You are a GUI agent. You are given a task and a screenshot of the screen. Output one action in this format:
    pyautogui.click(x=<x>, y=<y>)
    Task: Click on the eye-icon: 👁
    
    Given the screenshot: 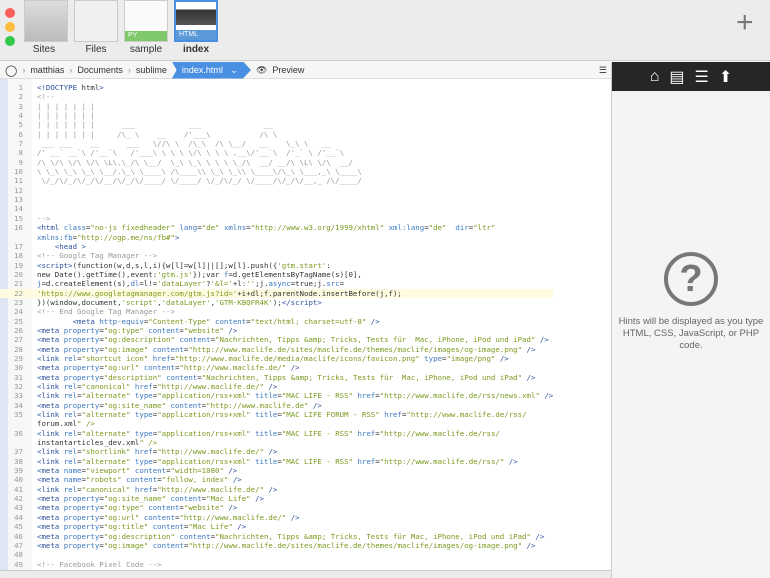 What is the action you would take?
    pyautogui.click(x=261, y=69)
    